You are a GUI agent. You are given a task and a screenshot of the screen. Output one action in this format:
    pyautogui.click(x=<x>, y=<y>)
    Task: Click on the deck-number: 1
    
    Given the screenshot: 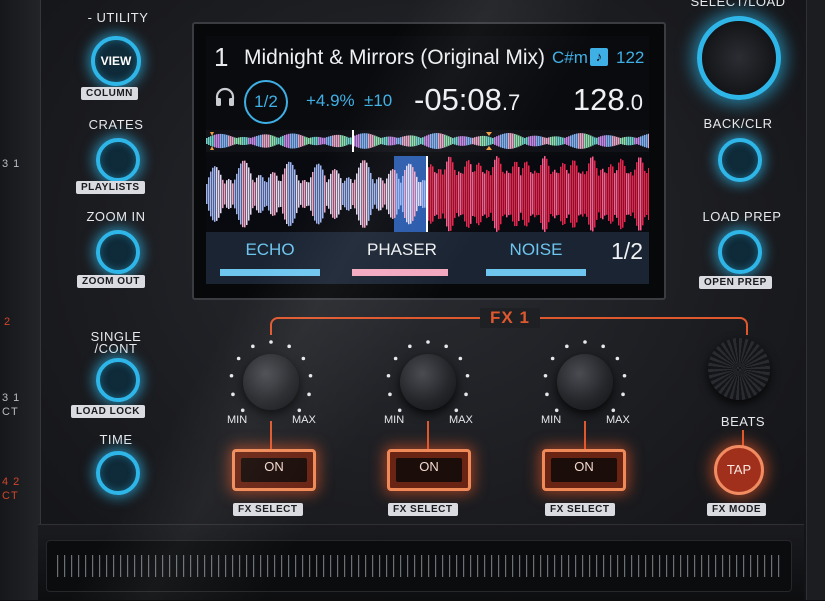 What is the action you would take?
    pyautogui.click(x=221, y=57)
    